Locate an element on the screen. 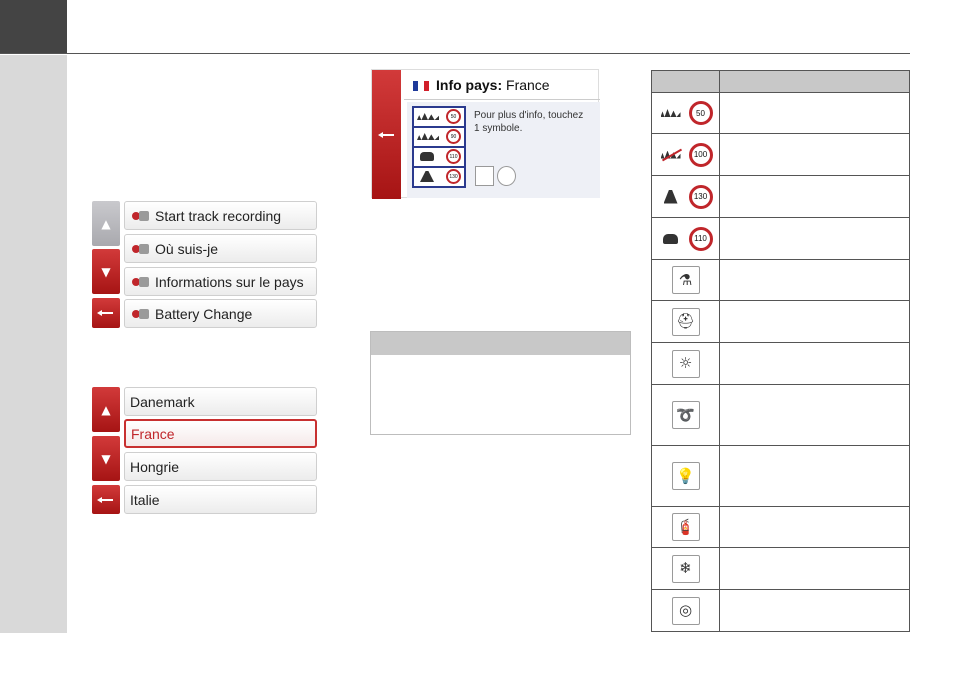 This screenshot has width=954, height=673. battery-icon is located at coordinates (141, 314).